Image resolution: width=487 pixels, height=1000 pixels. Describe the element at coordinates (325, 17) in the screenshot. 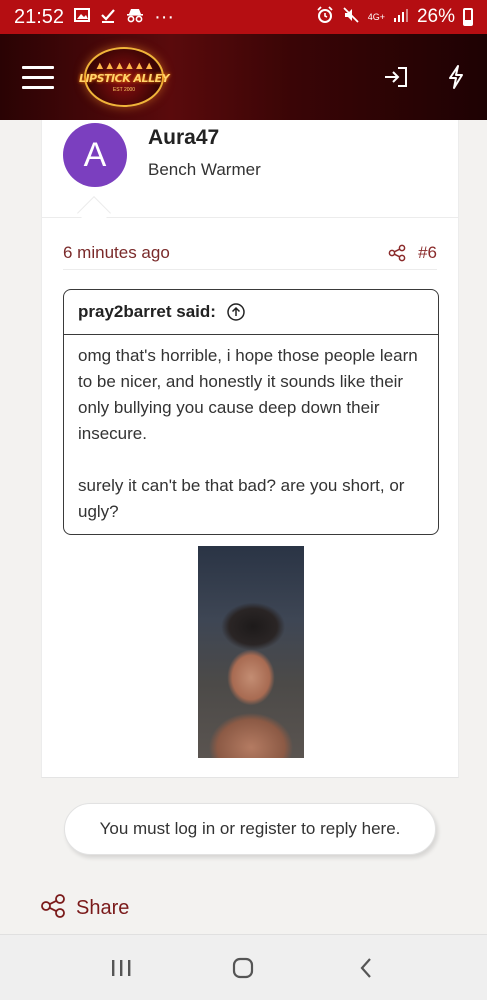

I see `alarm-icon` at that location.